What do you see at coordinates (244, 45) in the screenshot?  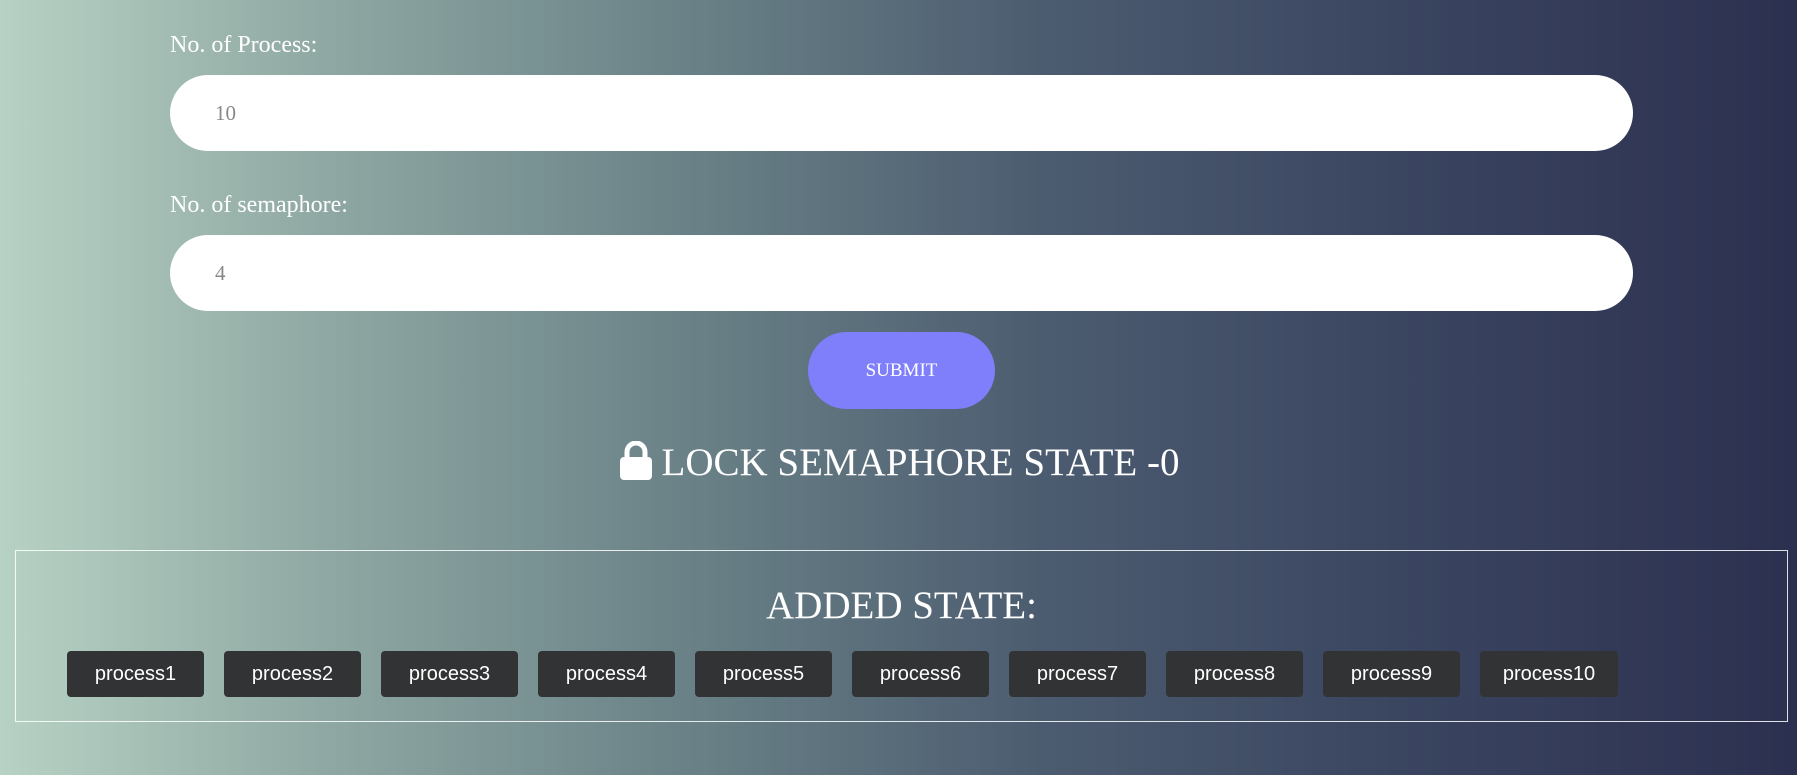 I see `process-count-label: No. of Process:` at bounding box center [244, 45].